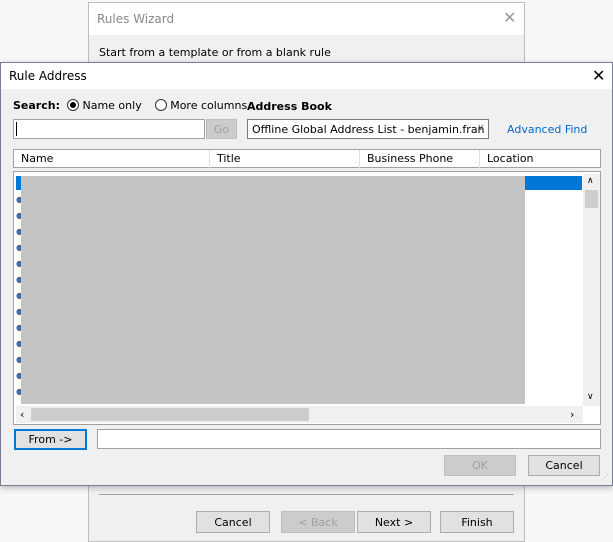 The image size is (613, 542). I want to click on advanced-find-link: Advanced Find, so click(547, 129).